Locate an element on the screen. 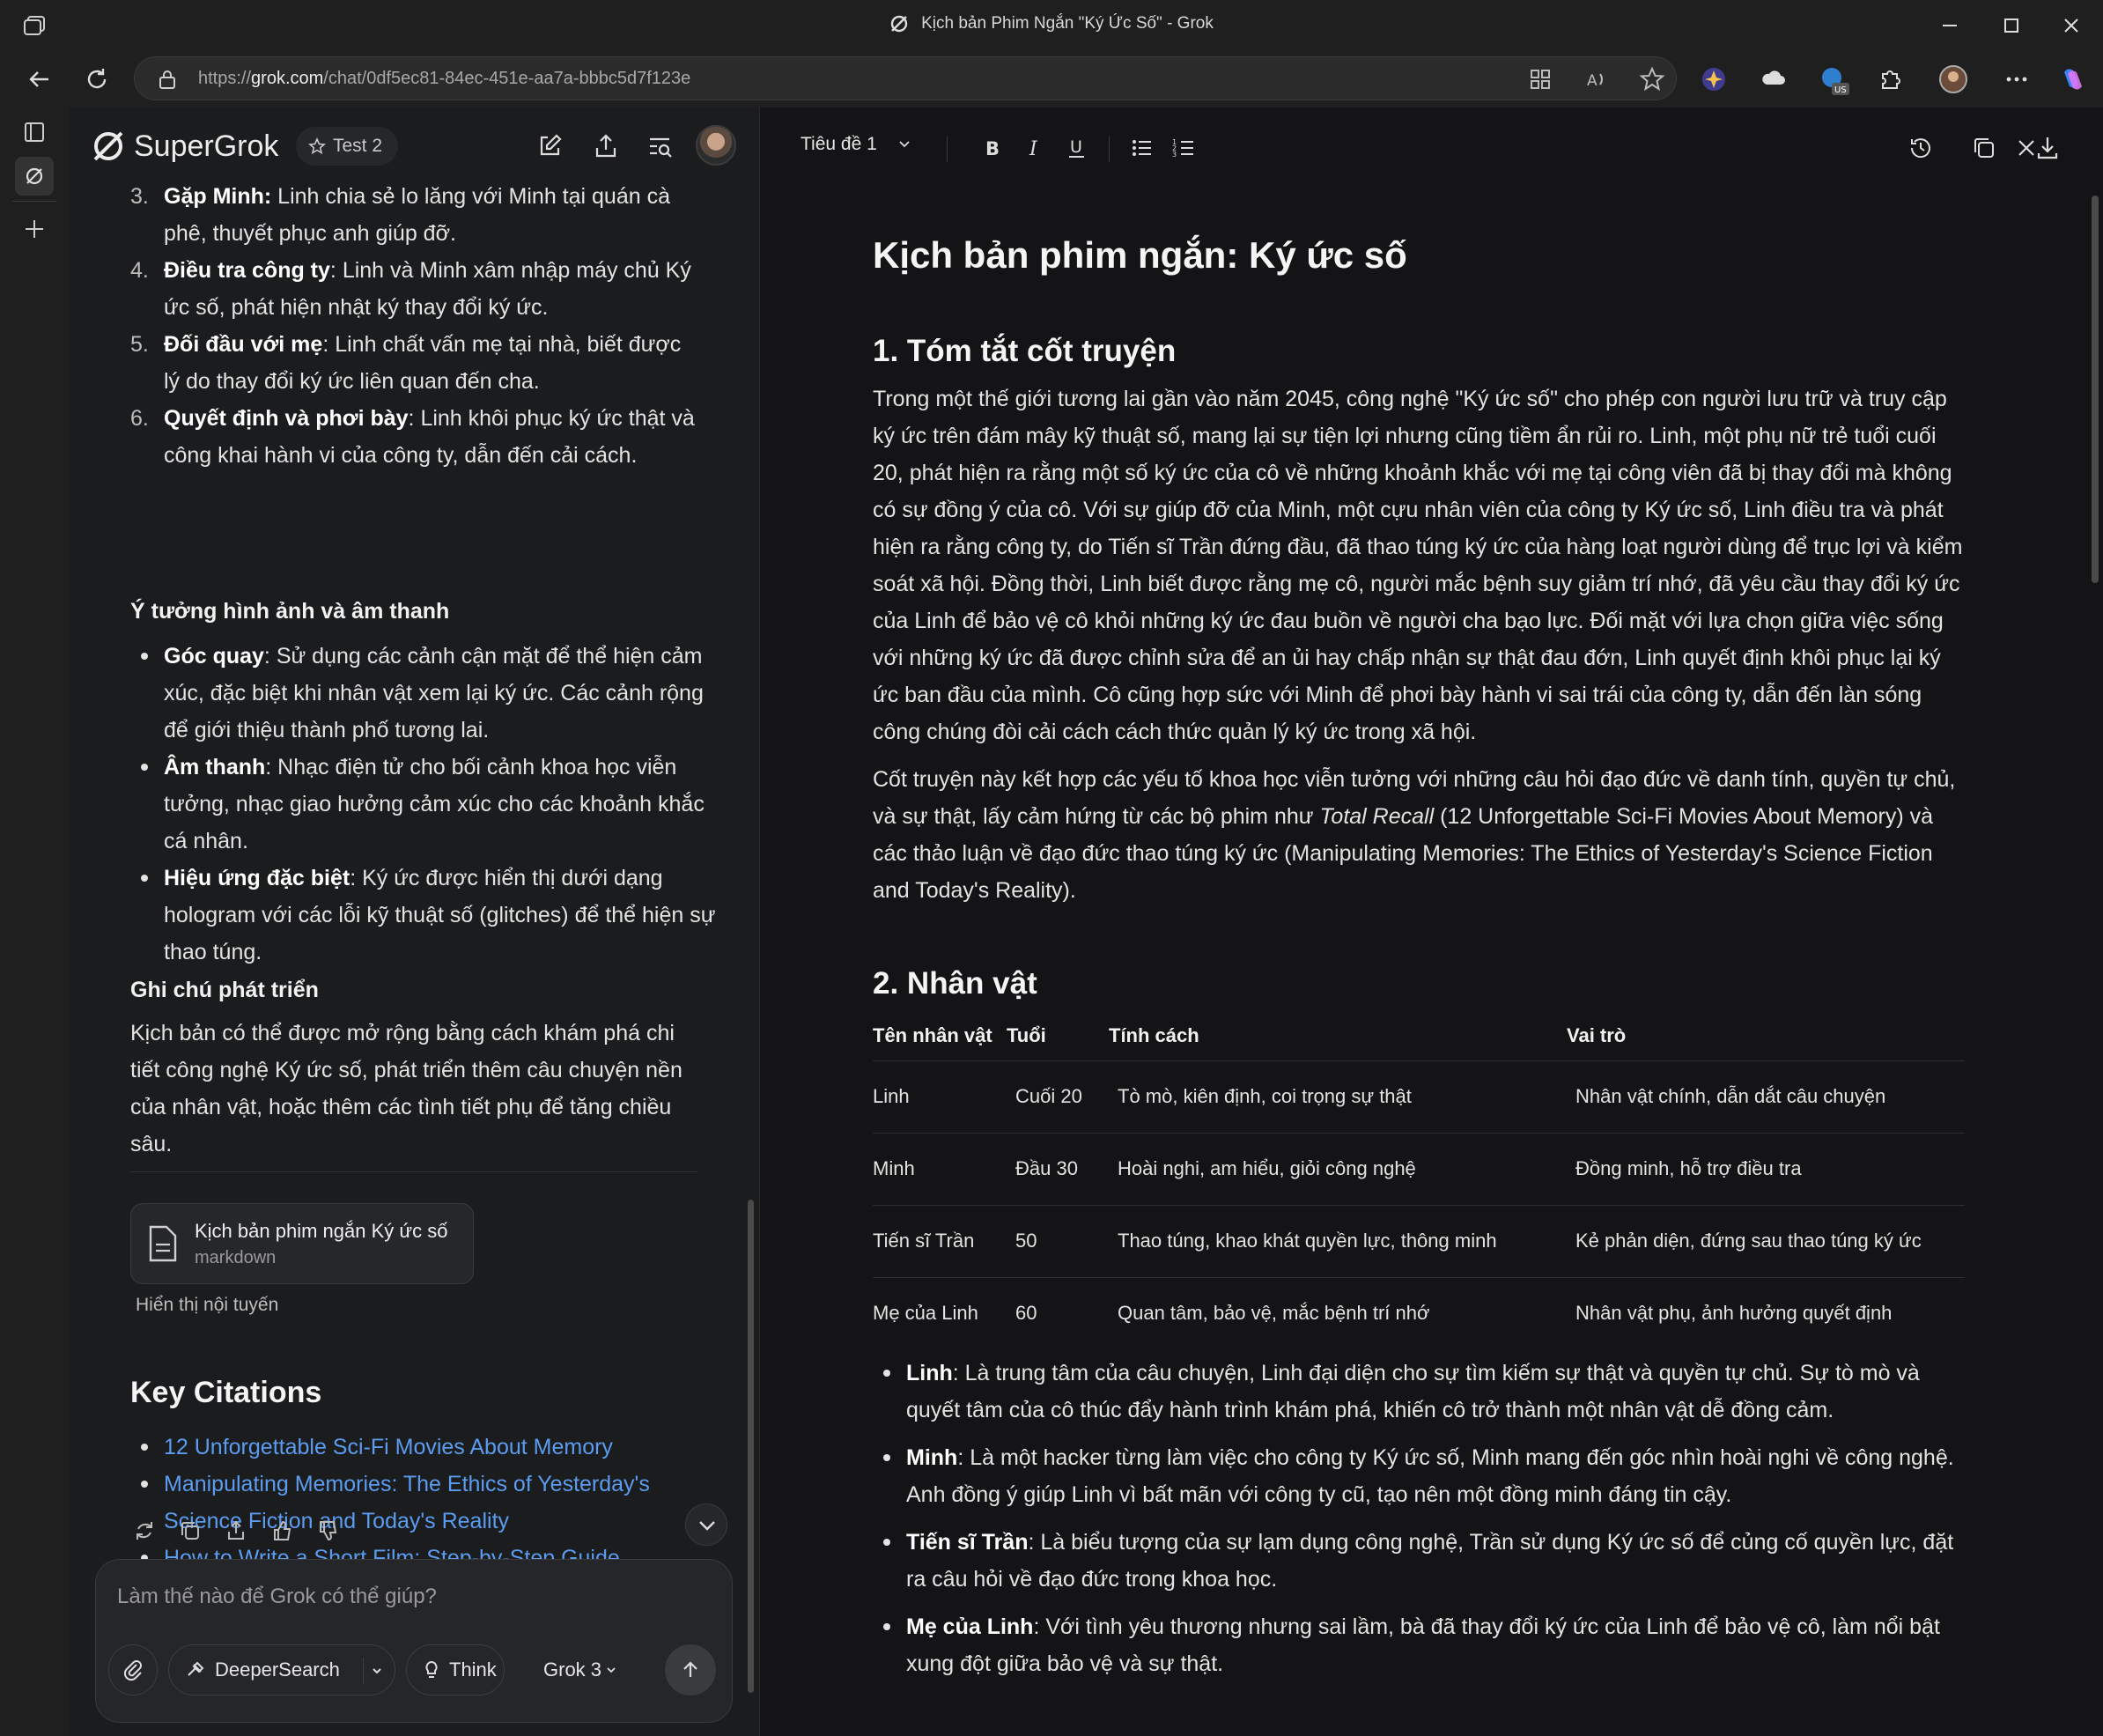 This screenshot has height=1736, width=2103. document-icon is located at coordinates (163, 1243).